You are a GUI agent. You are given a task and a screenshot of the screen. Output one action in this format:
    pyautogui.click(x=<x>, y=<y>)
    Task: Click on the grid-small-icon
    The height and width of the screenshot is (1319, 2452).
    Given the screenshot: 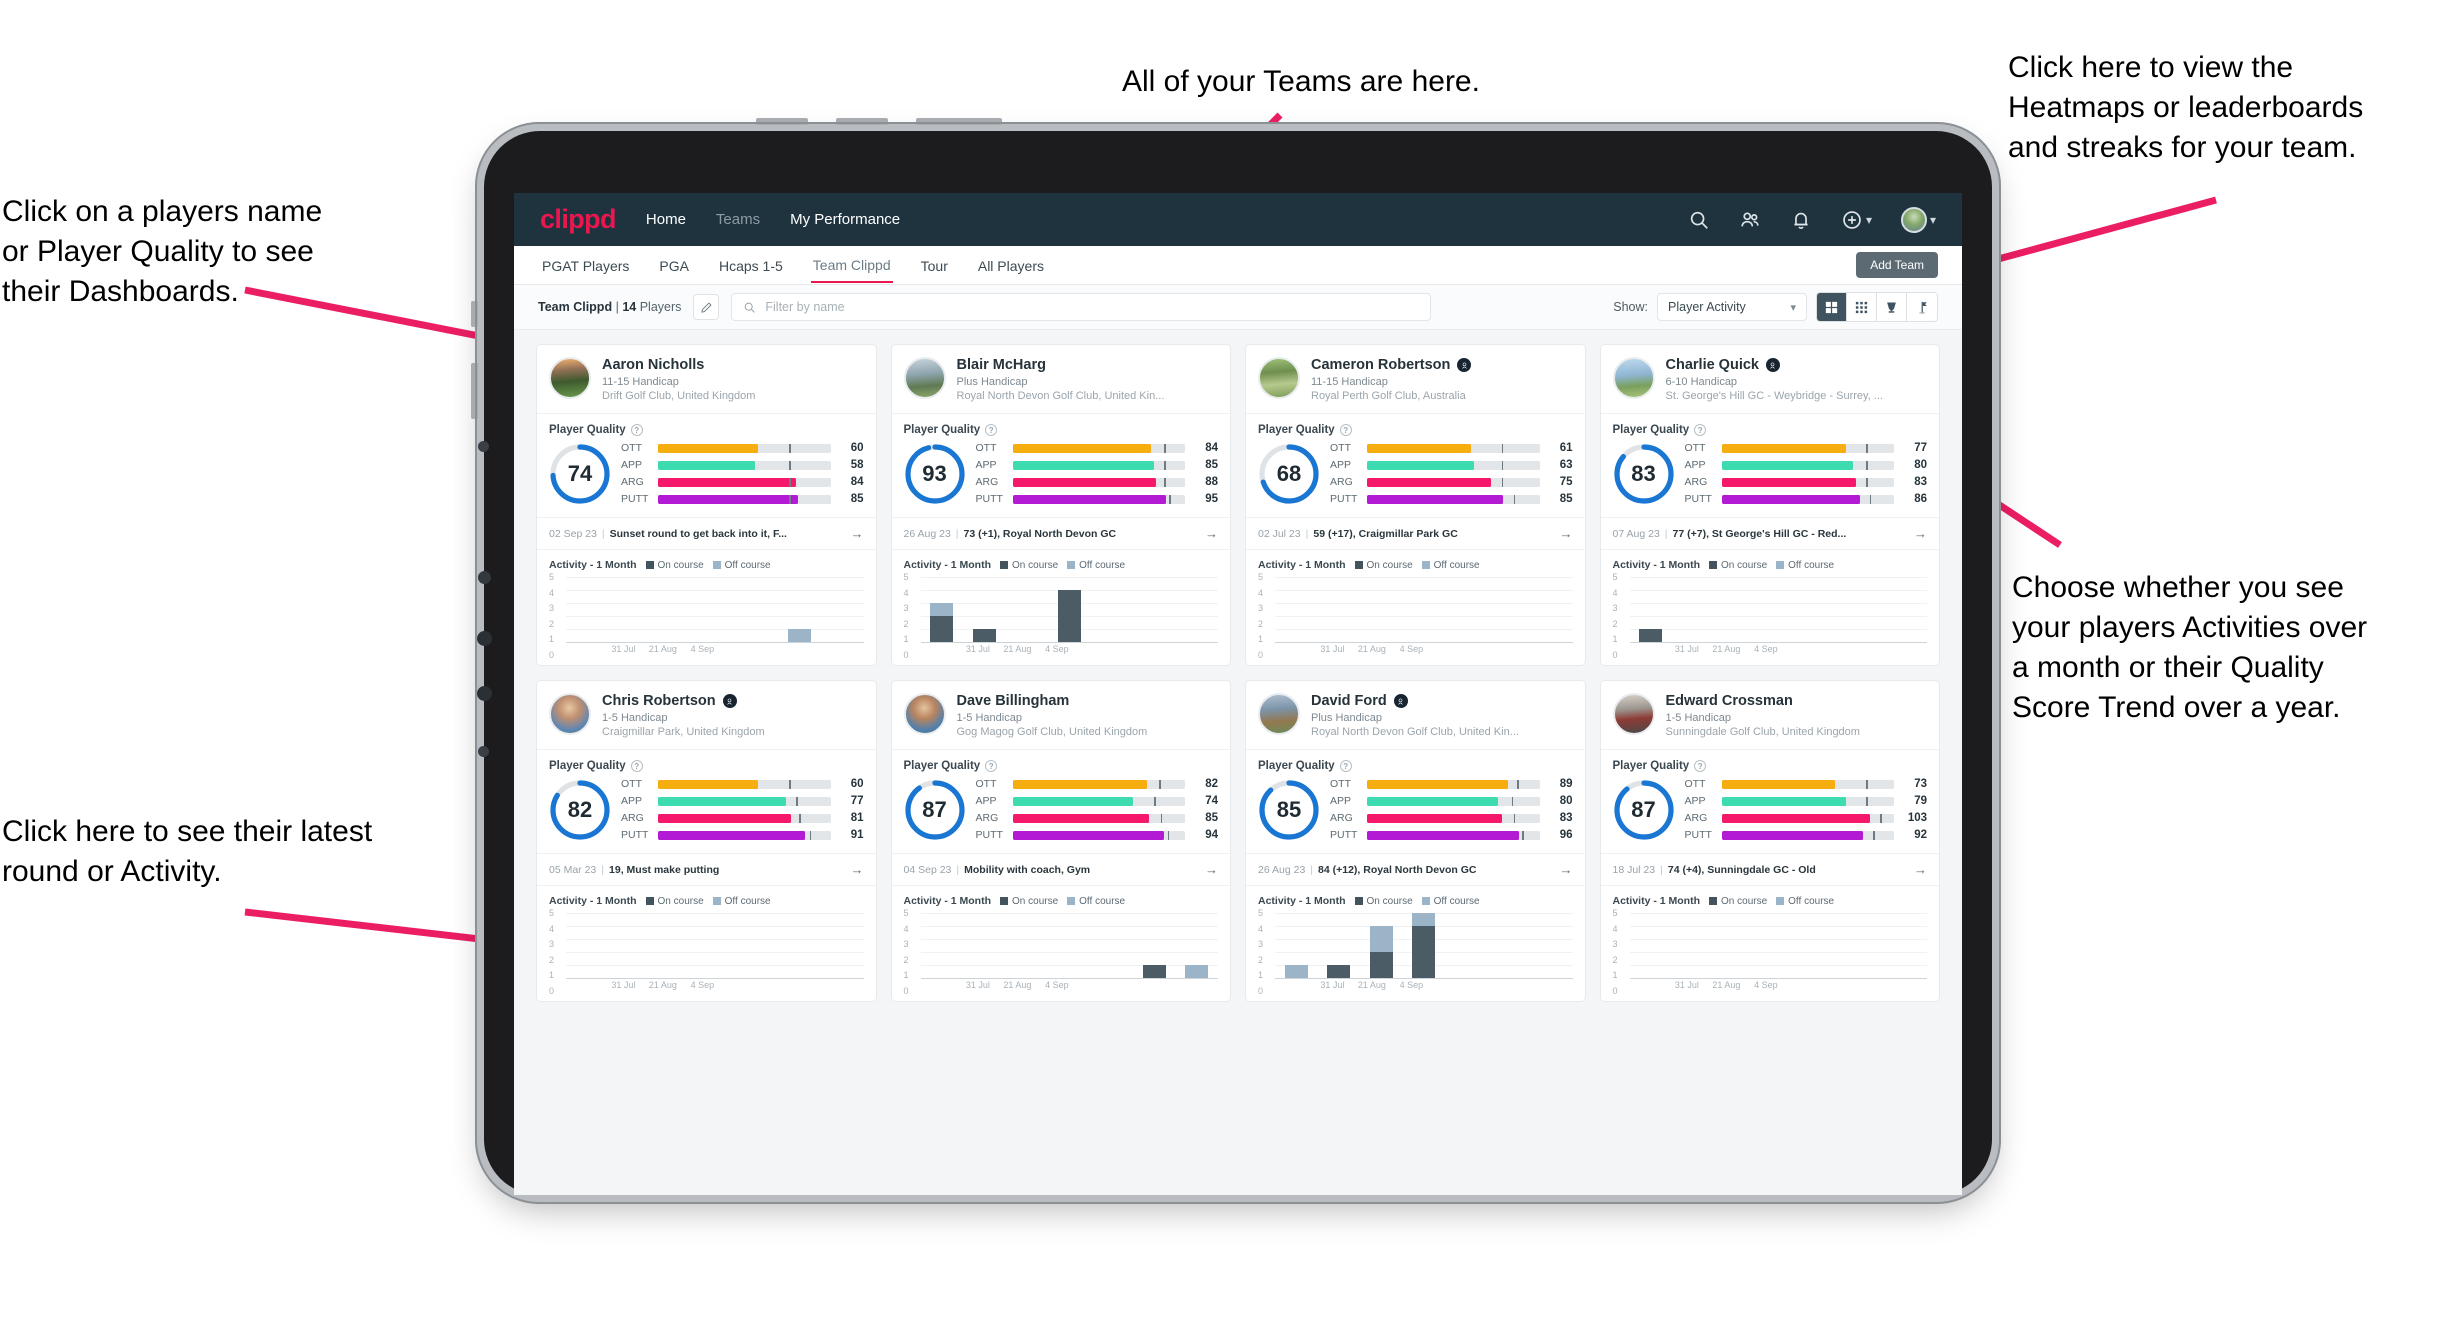 What is the action you would take?
    pyautogui.click(x=1862, y=307)
    